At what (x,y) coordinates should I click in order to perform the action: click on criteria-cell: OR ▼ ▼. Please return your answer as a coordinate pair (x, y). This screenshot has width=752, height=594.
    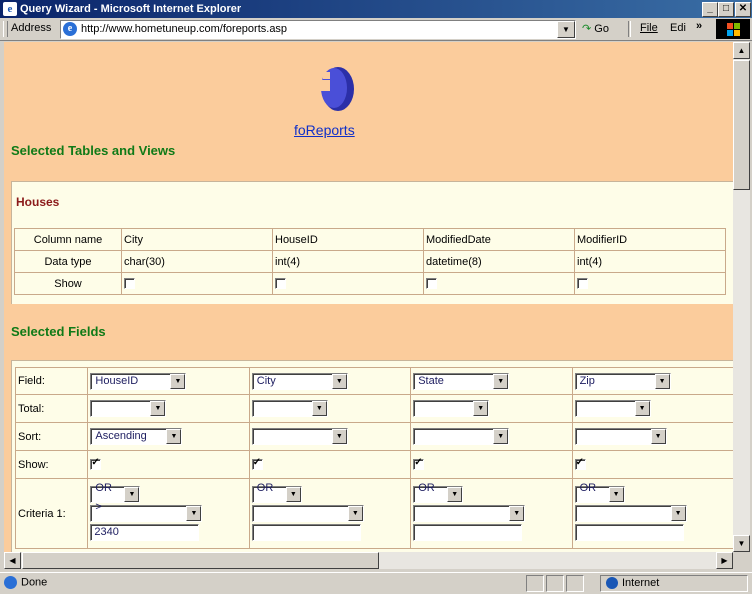
    Looking at the image, I should click on (330, 513).